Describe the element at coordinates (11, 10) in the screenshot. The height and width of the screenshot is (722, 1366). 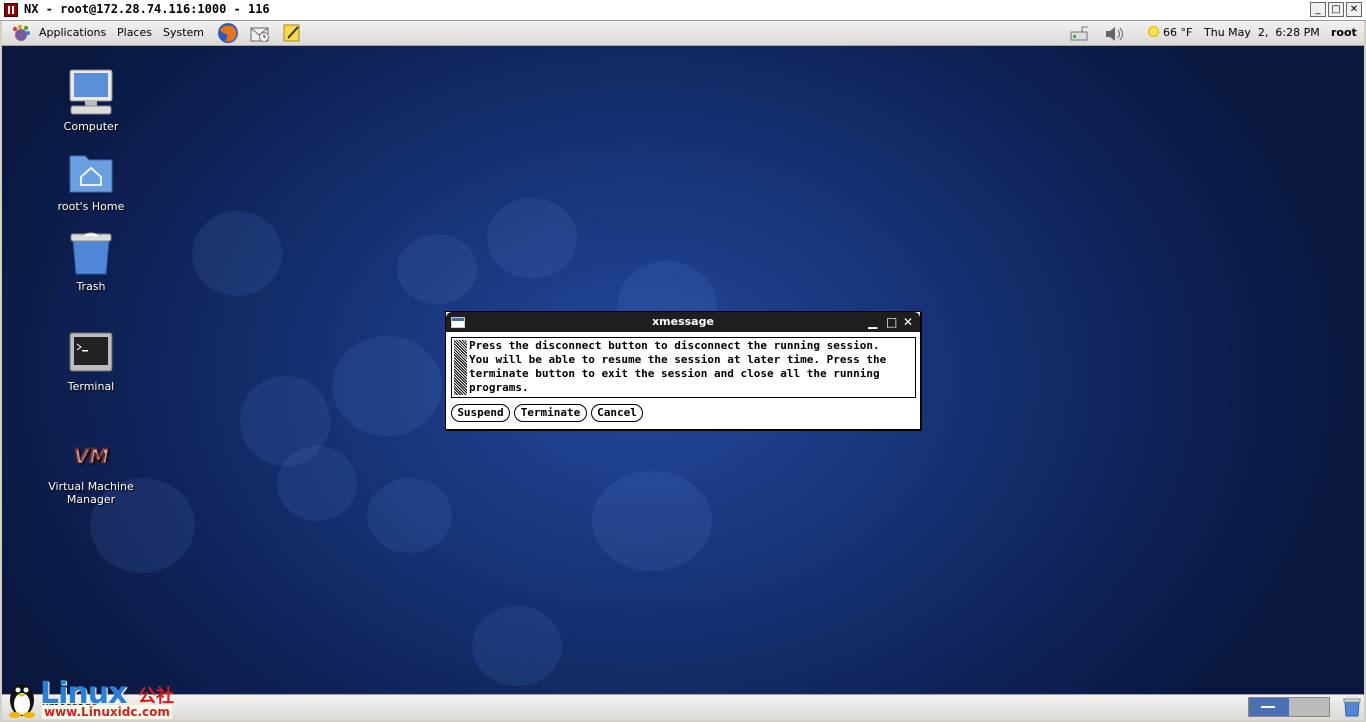
I see `nx-app-icon` at that location.